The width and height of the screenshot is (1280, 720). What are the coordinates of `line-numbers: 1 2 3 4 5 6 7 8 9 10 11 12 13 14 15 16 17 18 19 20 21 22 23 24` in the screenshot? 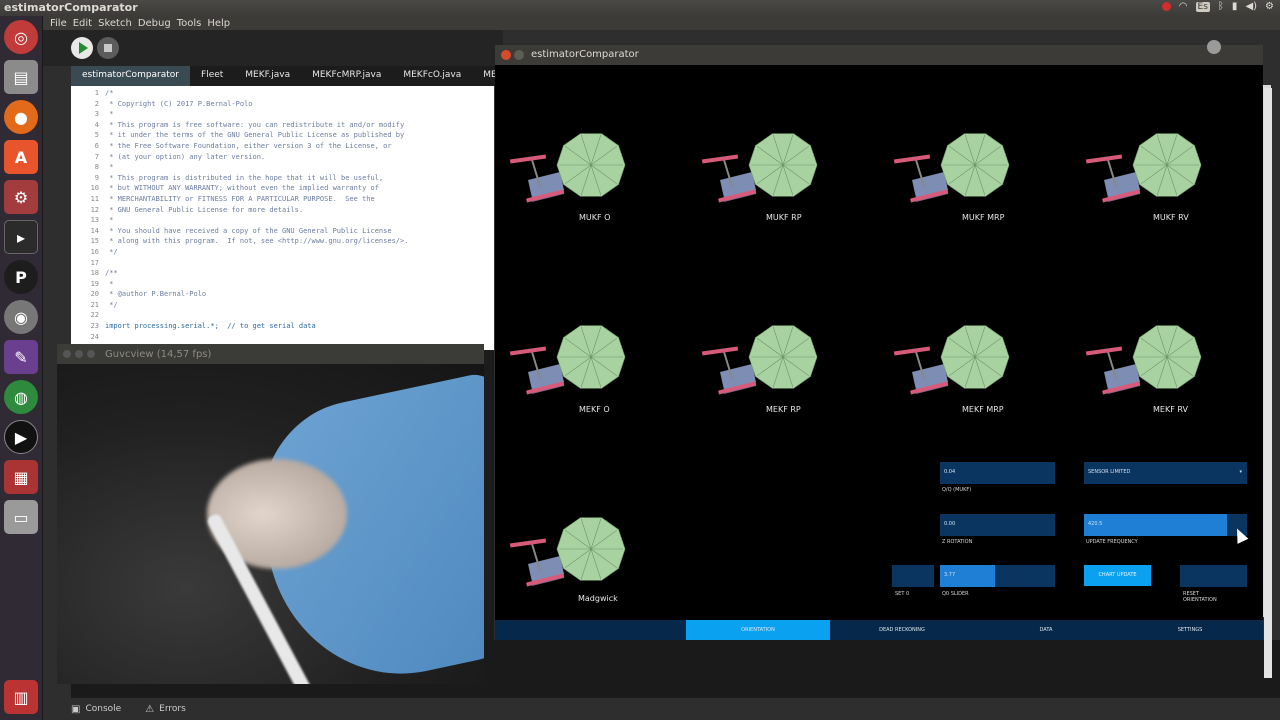 It's located at (85, 215).